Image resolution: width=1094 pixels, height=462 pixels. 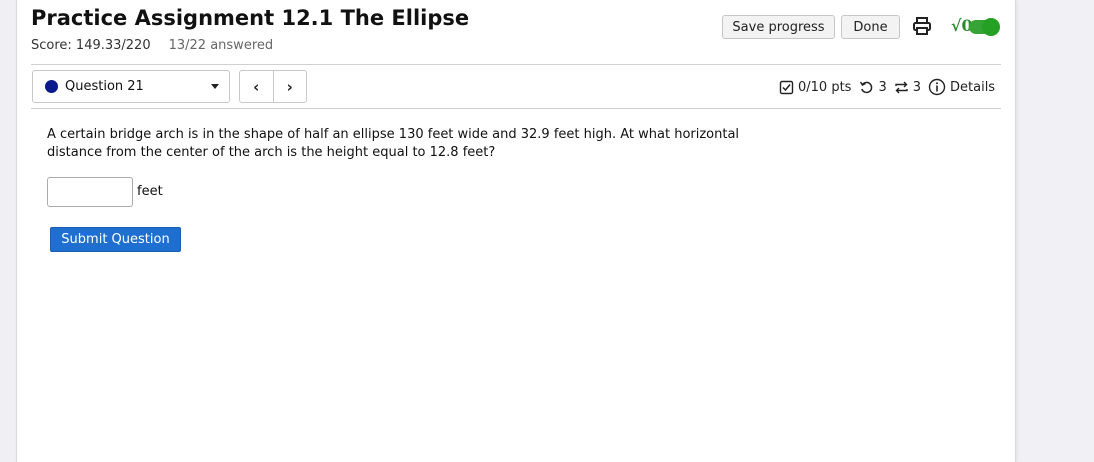 I want to click on question-pager: ‹ ›, so click(x=273, y=86).